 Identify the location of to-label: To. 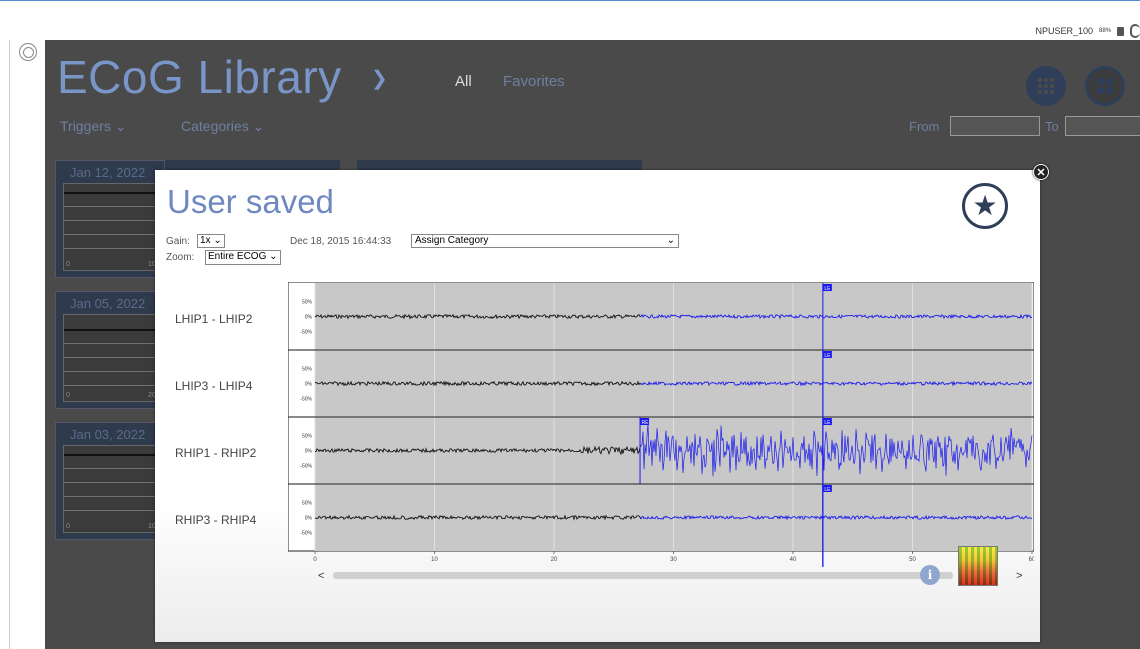
(1052, 126).